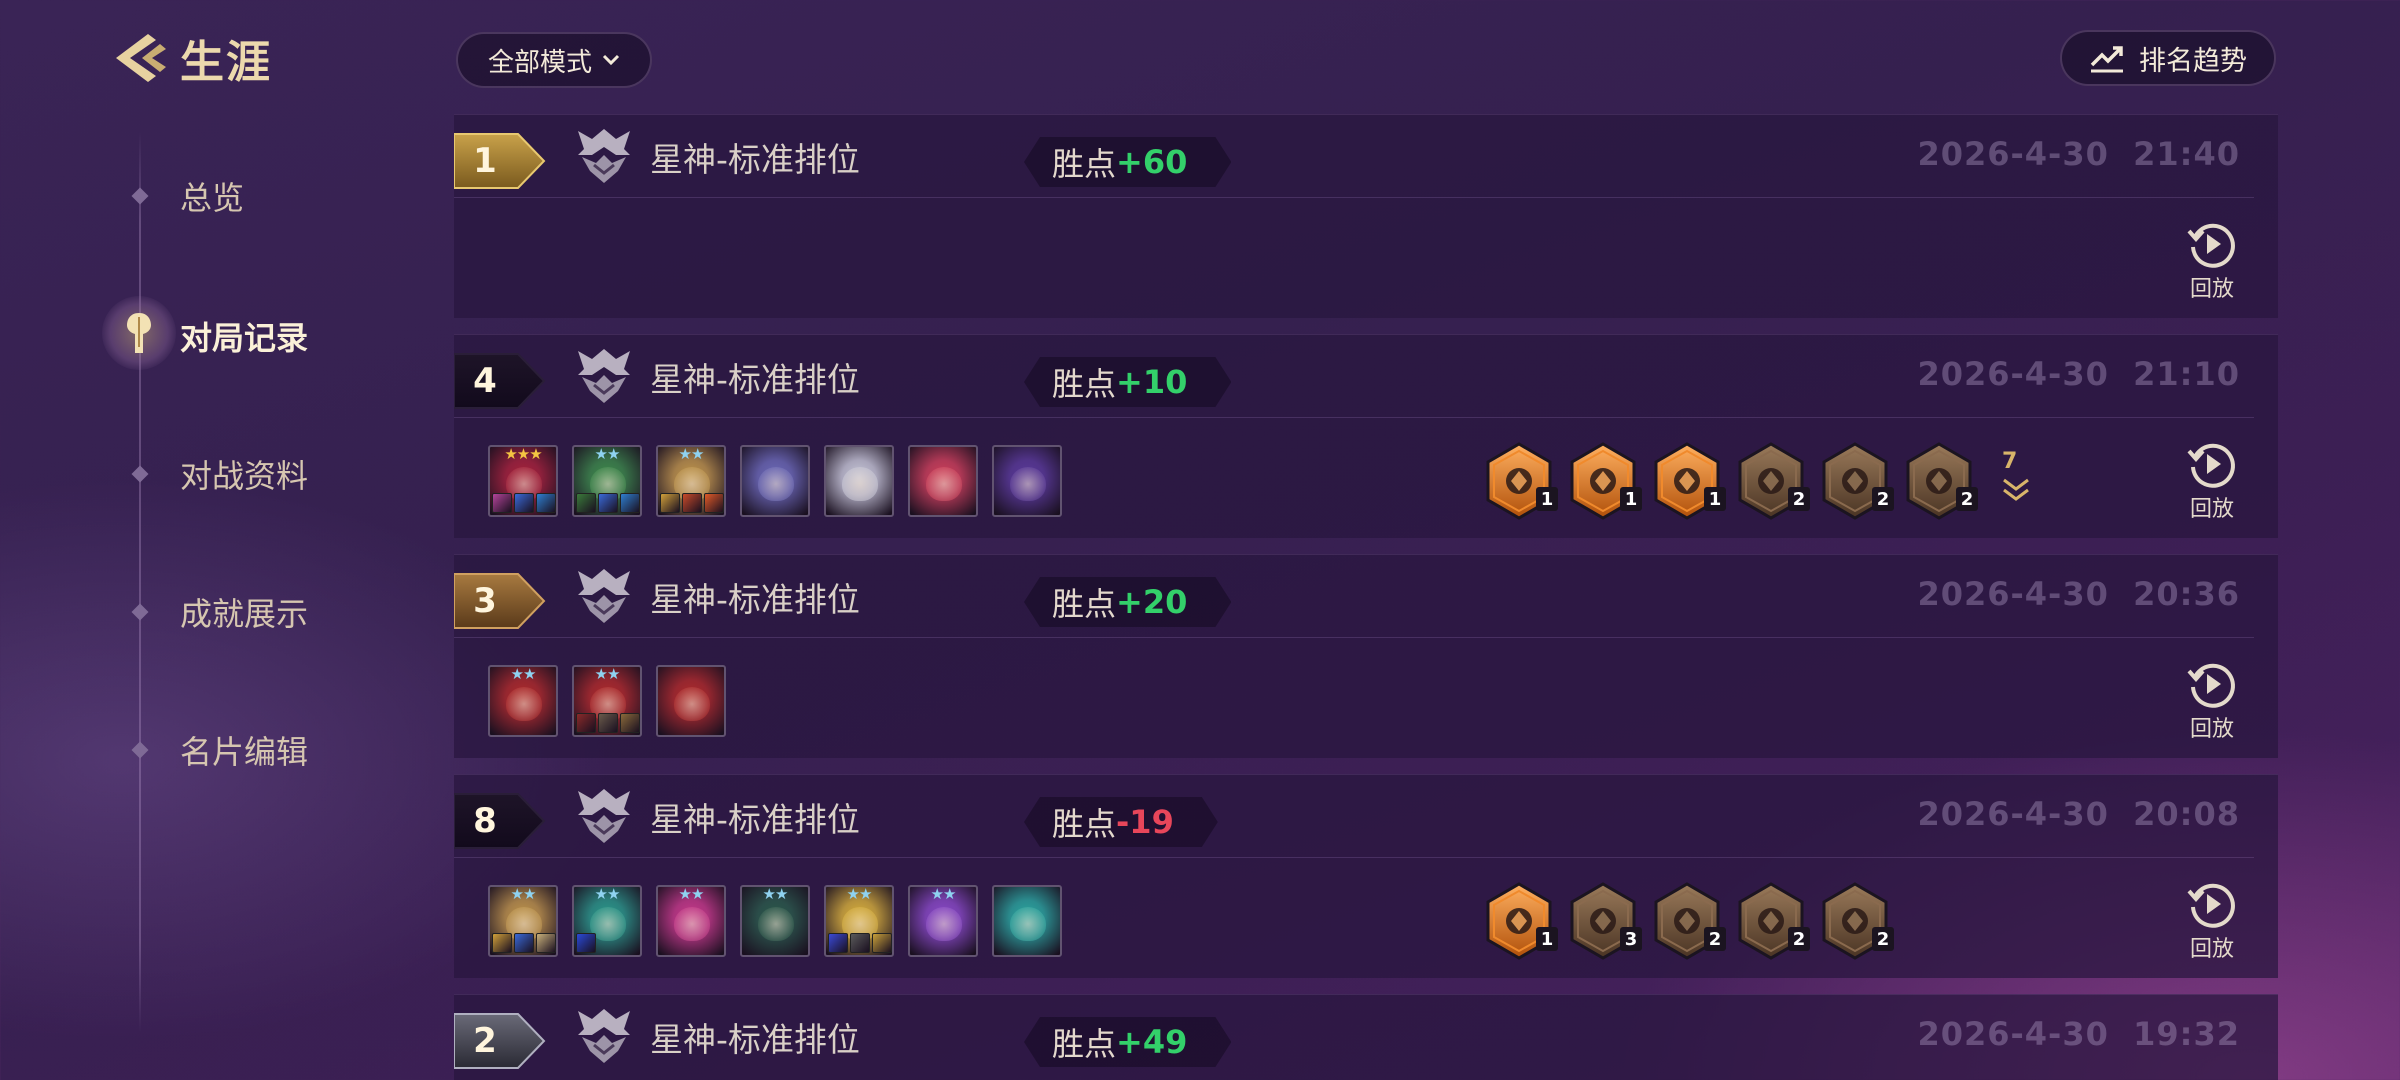  Describe the element at coordinates (1366, 1037) in the screenshot. I see `match-card: 2 星神-标准排位 胜点 +49 2026-4-30 19:32` at that location.